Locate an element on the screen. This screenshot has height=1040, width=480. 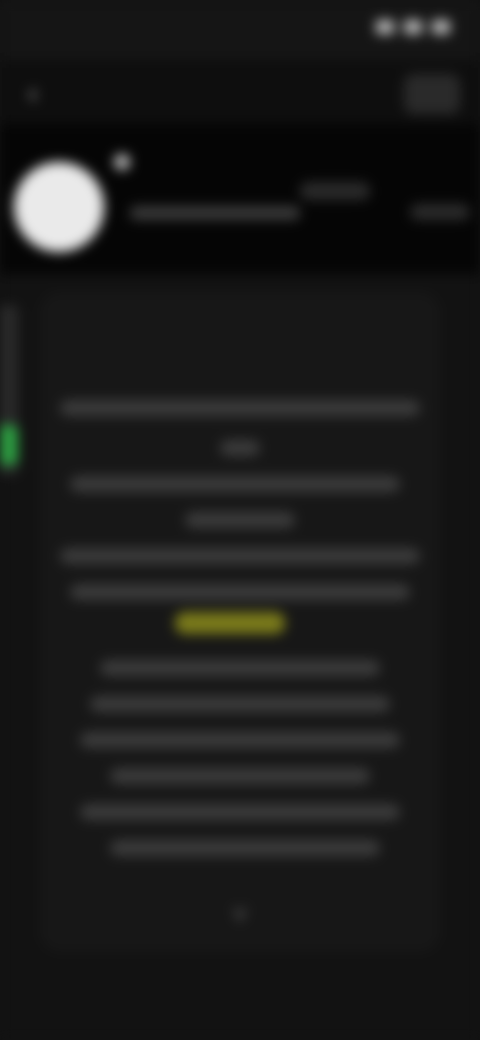
top-app-bar: ‹ is located at coordinates (240, 92).